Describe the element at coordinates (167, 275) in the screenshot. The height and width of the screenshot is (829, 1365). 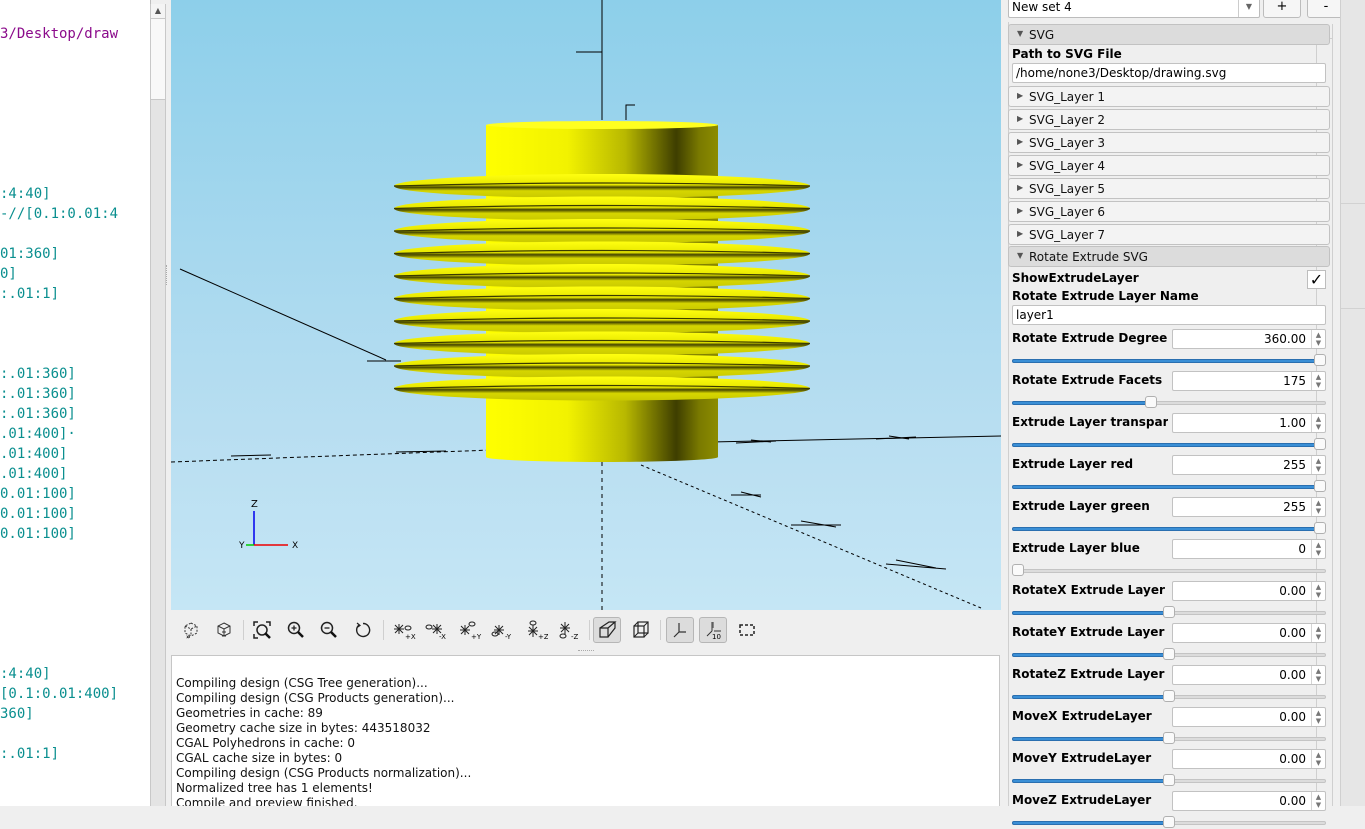
I see `splitter-handle` at that location.